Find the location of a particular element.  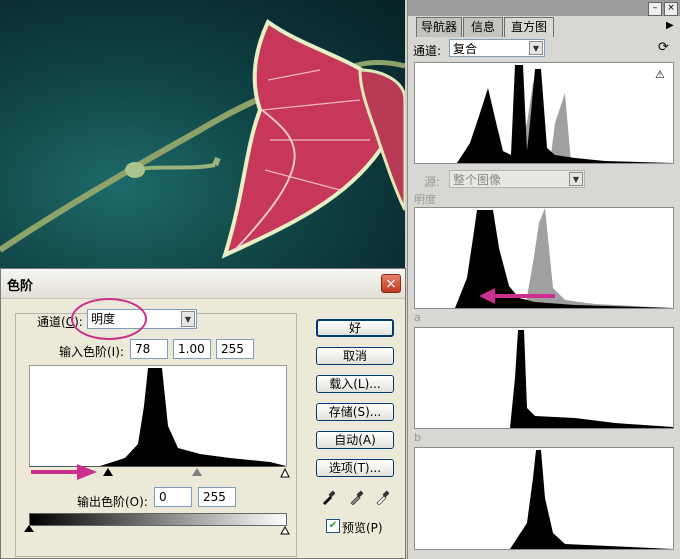

tab-info: 信息 is located at coordinates (483, 27).